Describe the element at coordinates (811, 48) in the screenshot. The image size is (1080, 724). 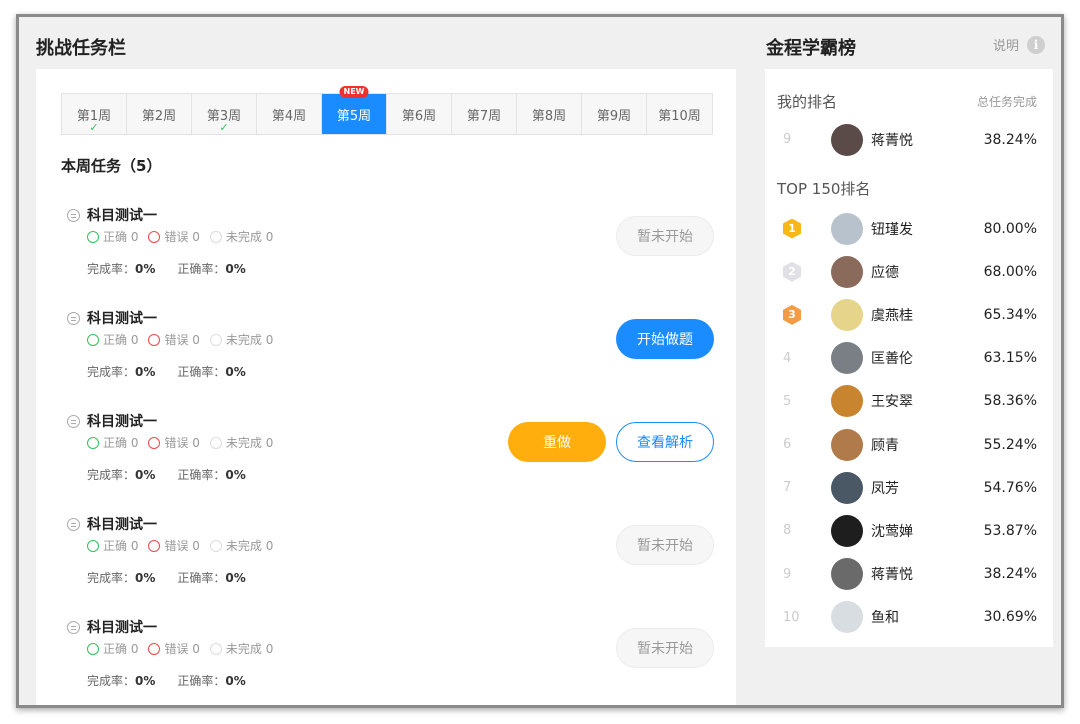
I see `ranking-title: 金程学霸榜` at that location.